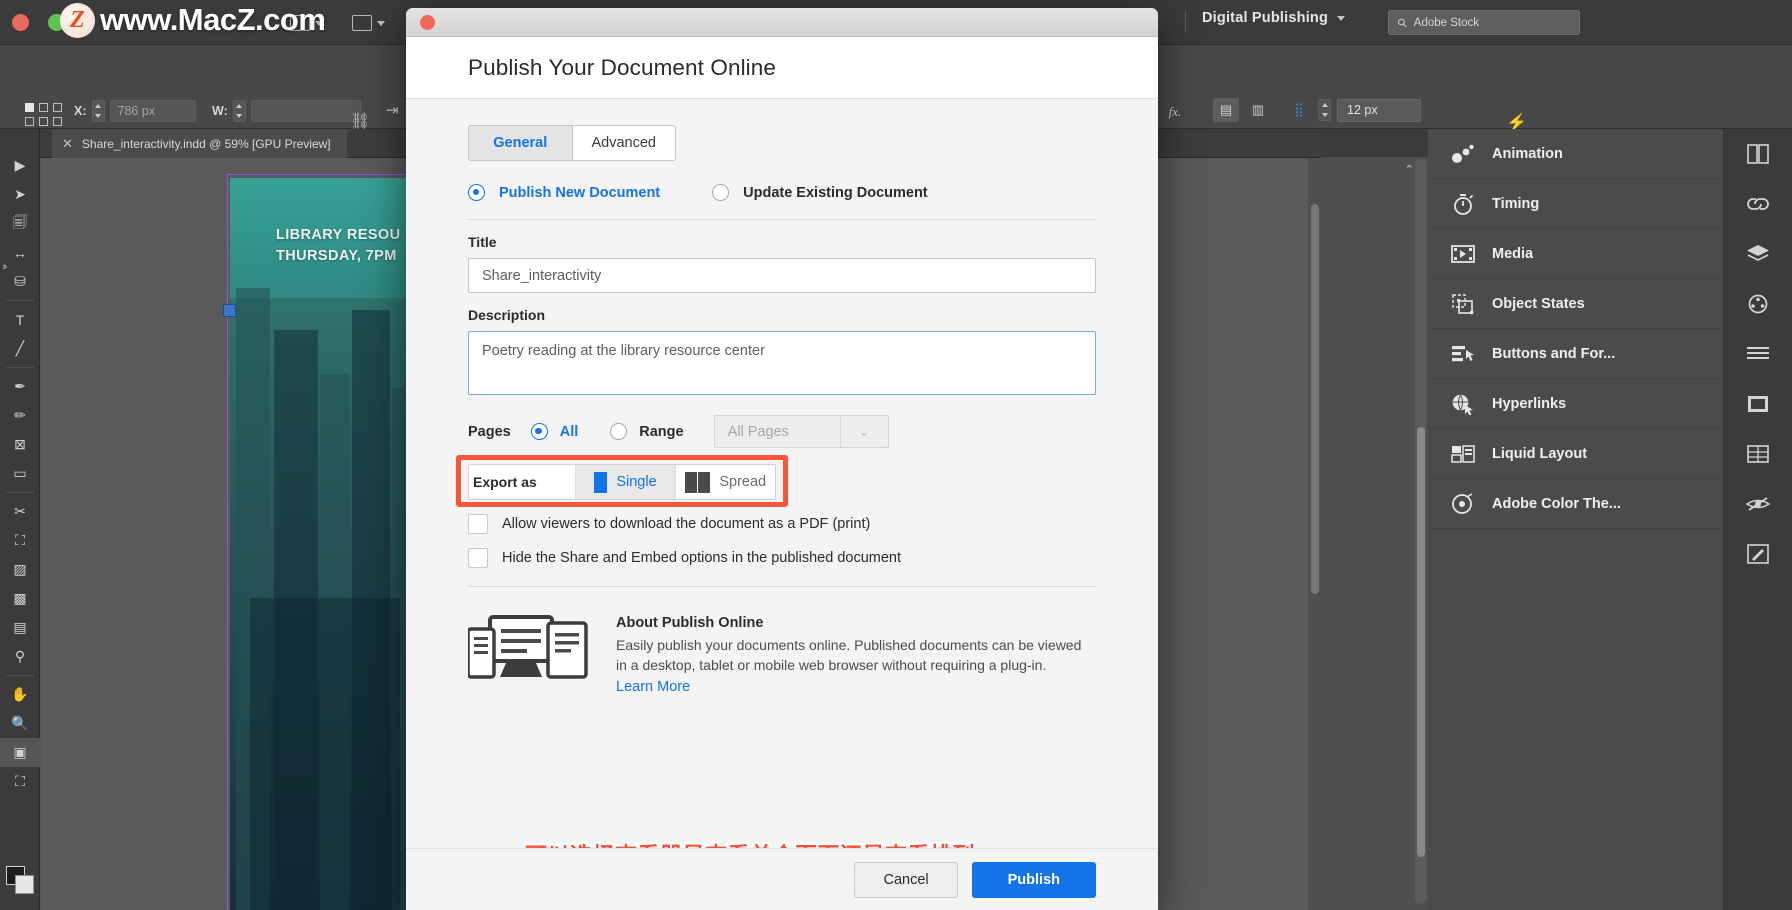  I want to click on title-input: Share_interactivity, so click(782, 275).